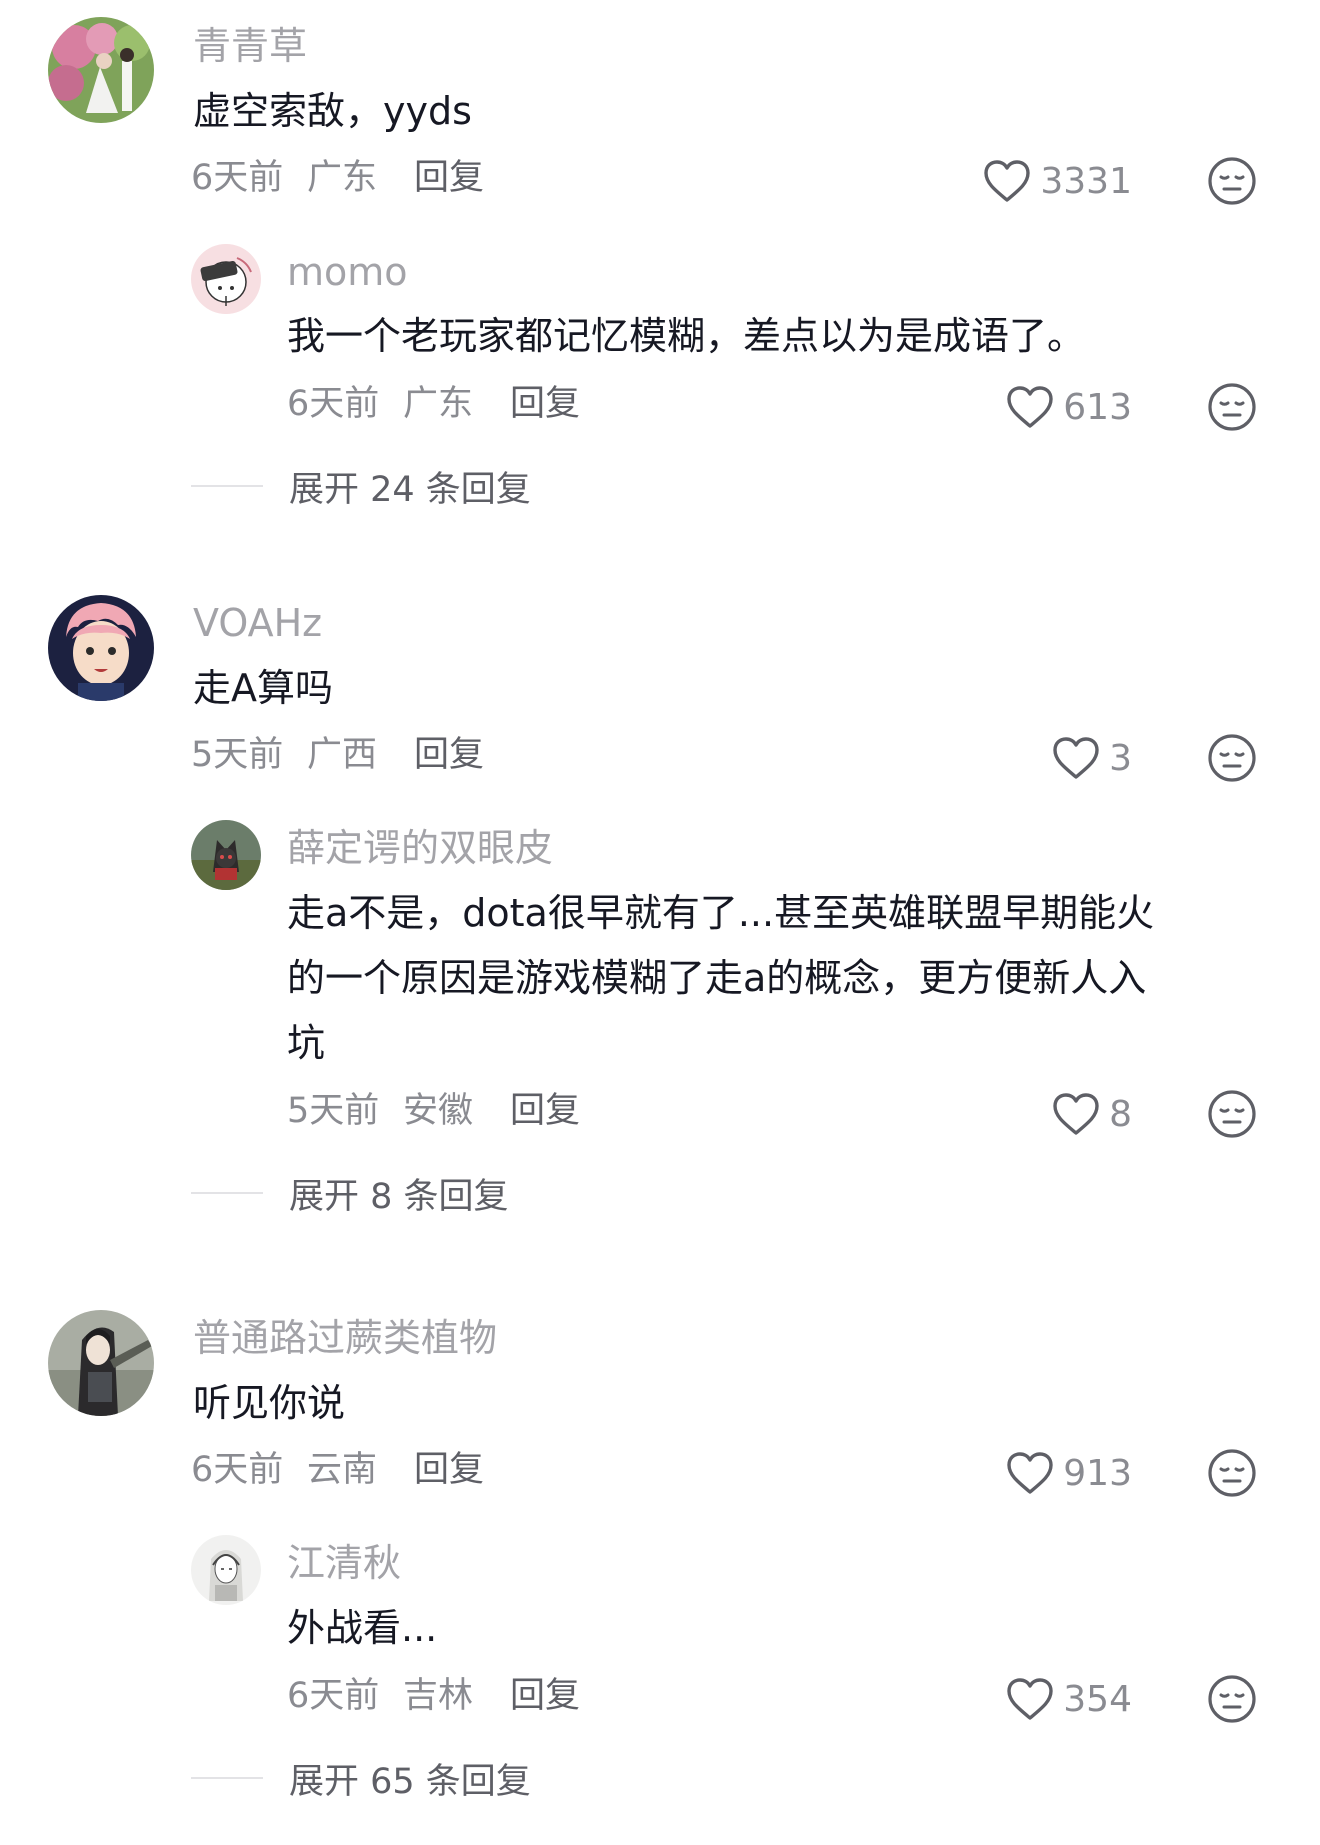  Describe the element at coordinates (332, 111) in the screenshot. I see `comment-text: 虚空索敌，yyds` at that location.